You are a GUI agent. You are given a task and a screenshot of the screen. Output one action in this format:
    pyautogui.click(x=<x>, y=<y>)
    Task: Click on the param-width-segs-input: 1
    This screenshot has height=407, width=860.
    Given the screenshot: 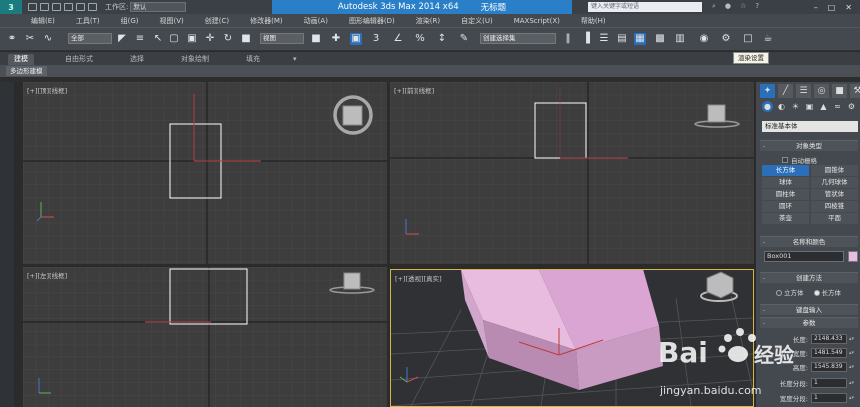 What is the action you would take?
    pyautogui.click(x=829, y=397)
    